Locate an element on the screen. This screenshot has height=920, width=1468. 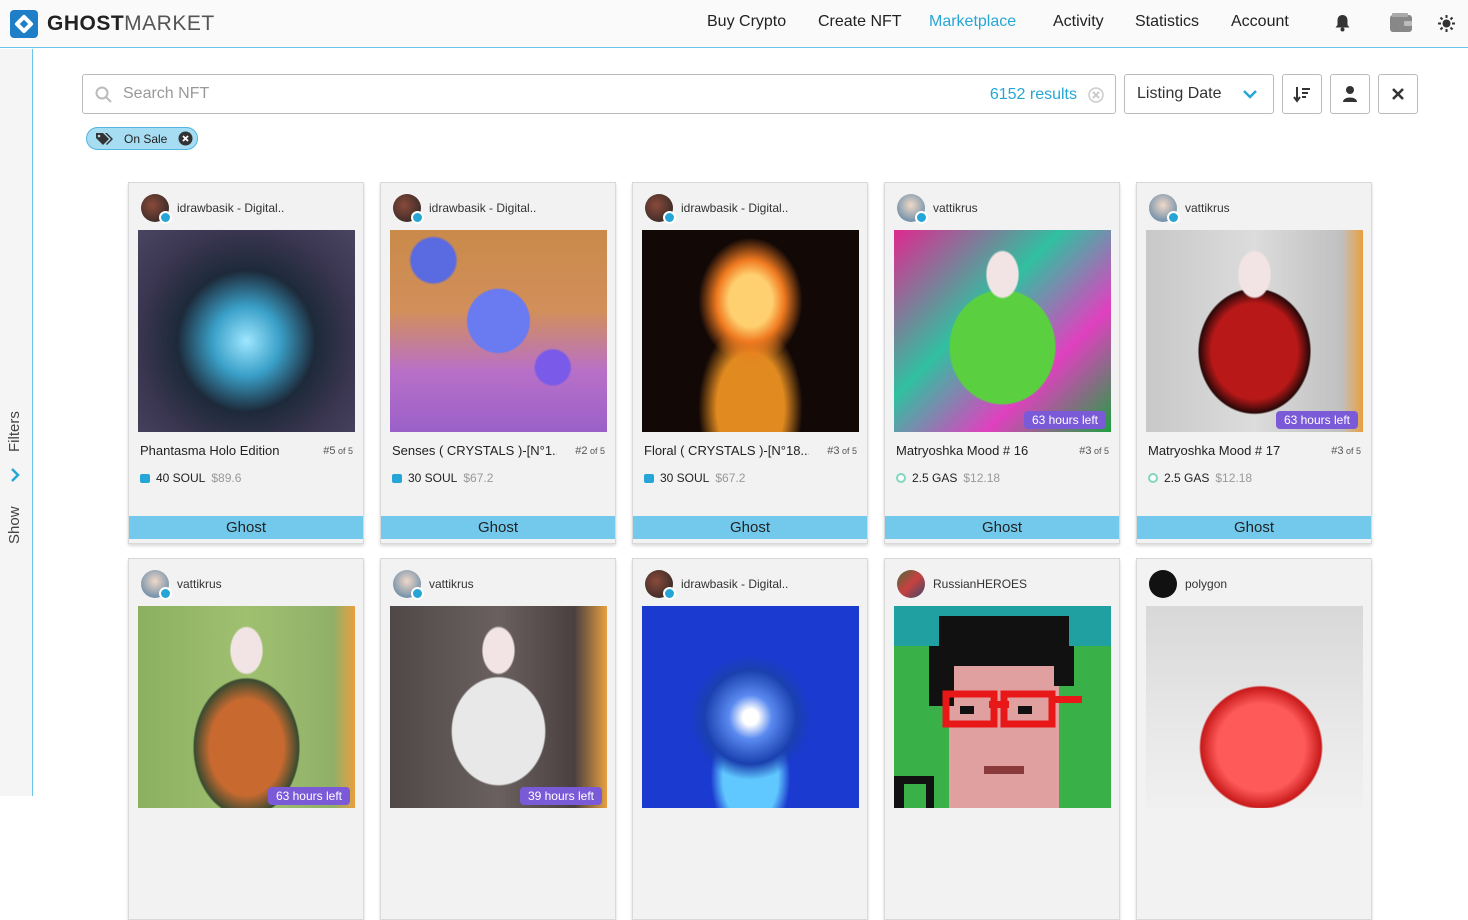
price: 2.5 GAS $12.18 is located at coordinates (1200, 478).